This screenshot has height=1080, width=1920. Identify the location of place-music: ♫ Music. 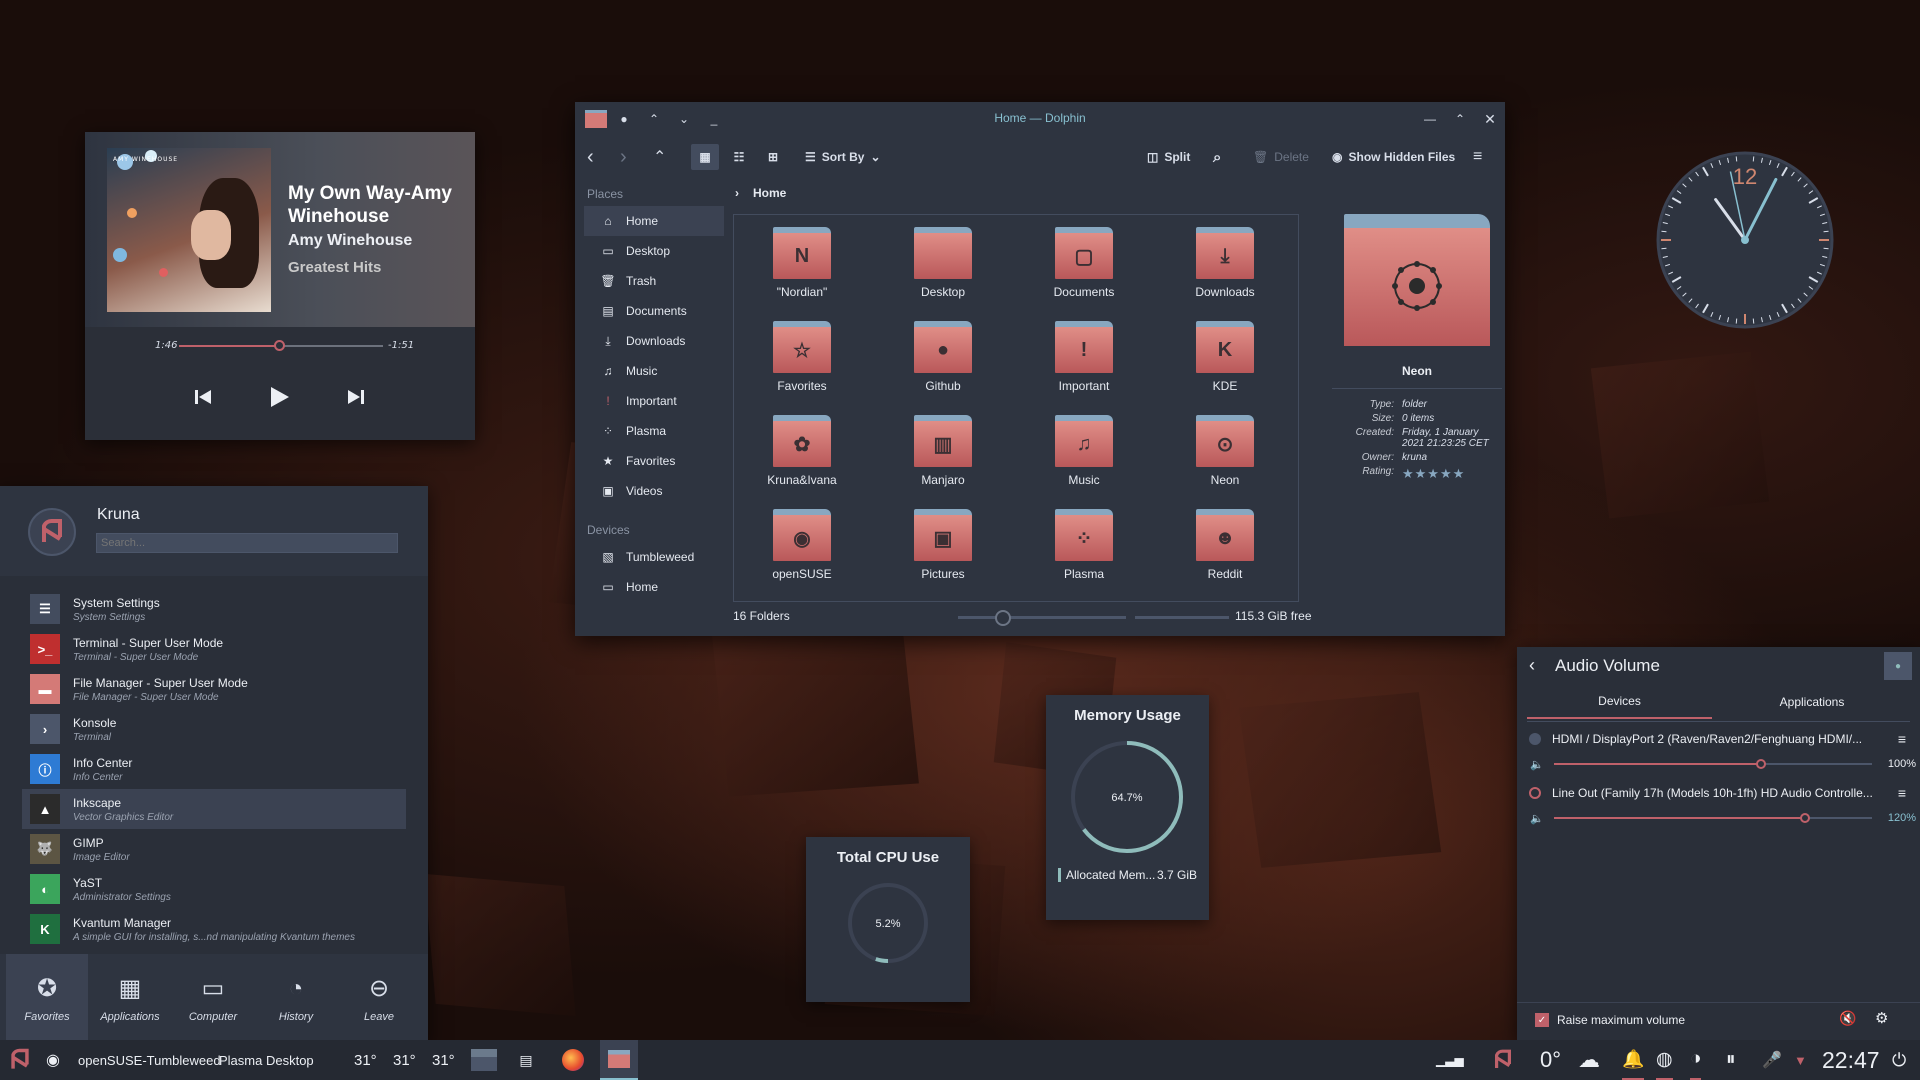
(654, 371).